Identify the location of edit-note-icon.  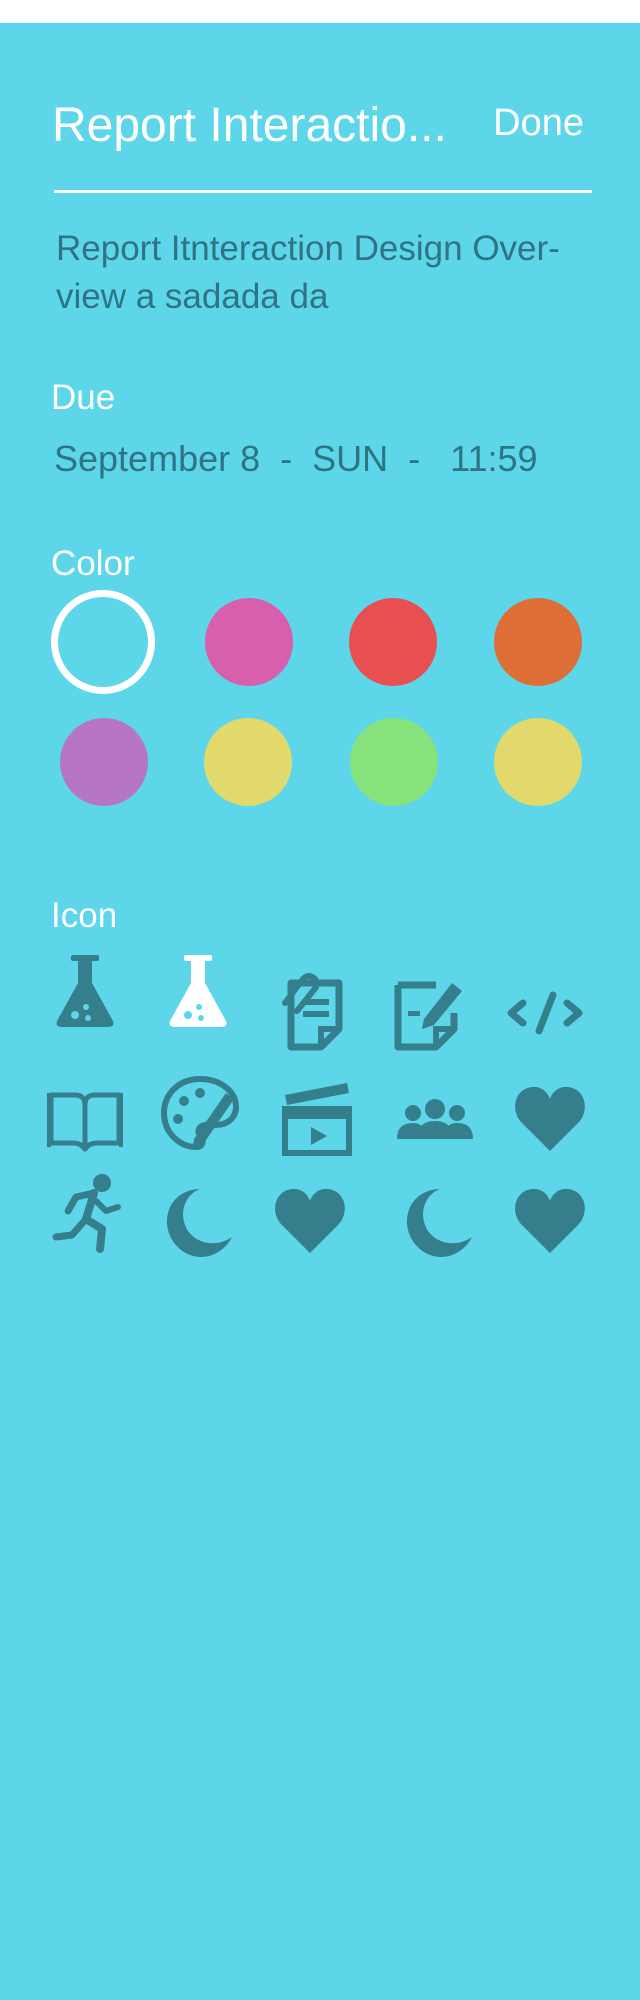
(430, 1013).